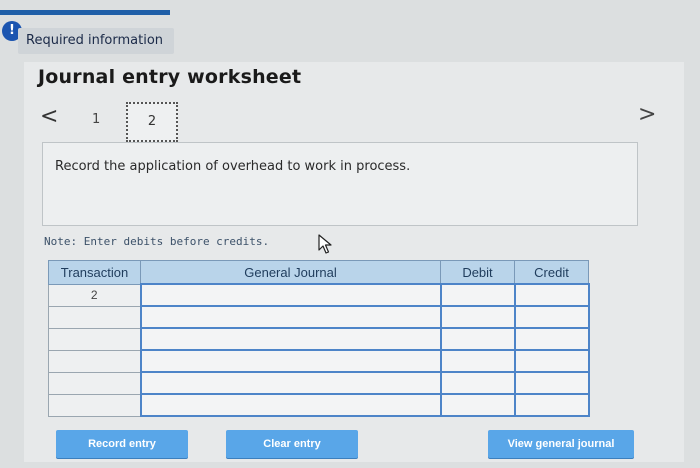  I want to click on top-progress-bar, so click(85, 12).